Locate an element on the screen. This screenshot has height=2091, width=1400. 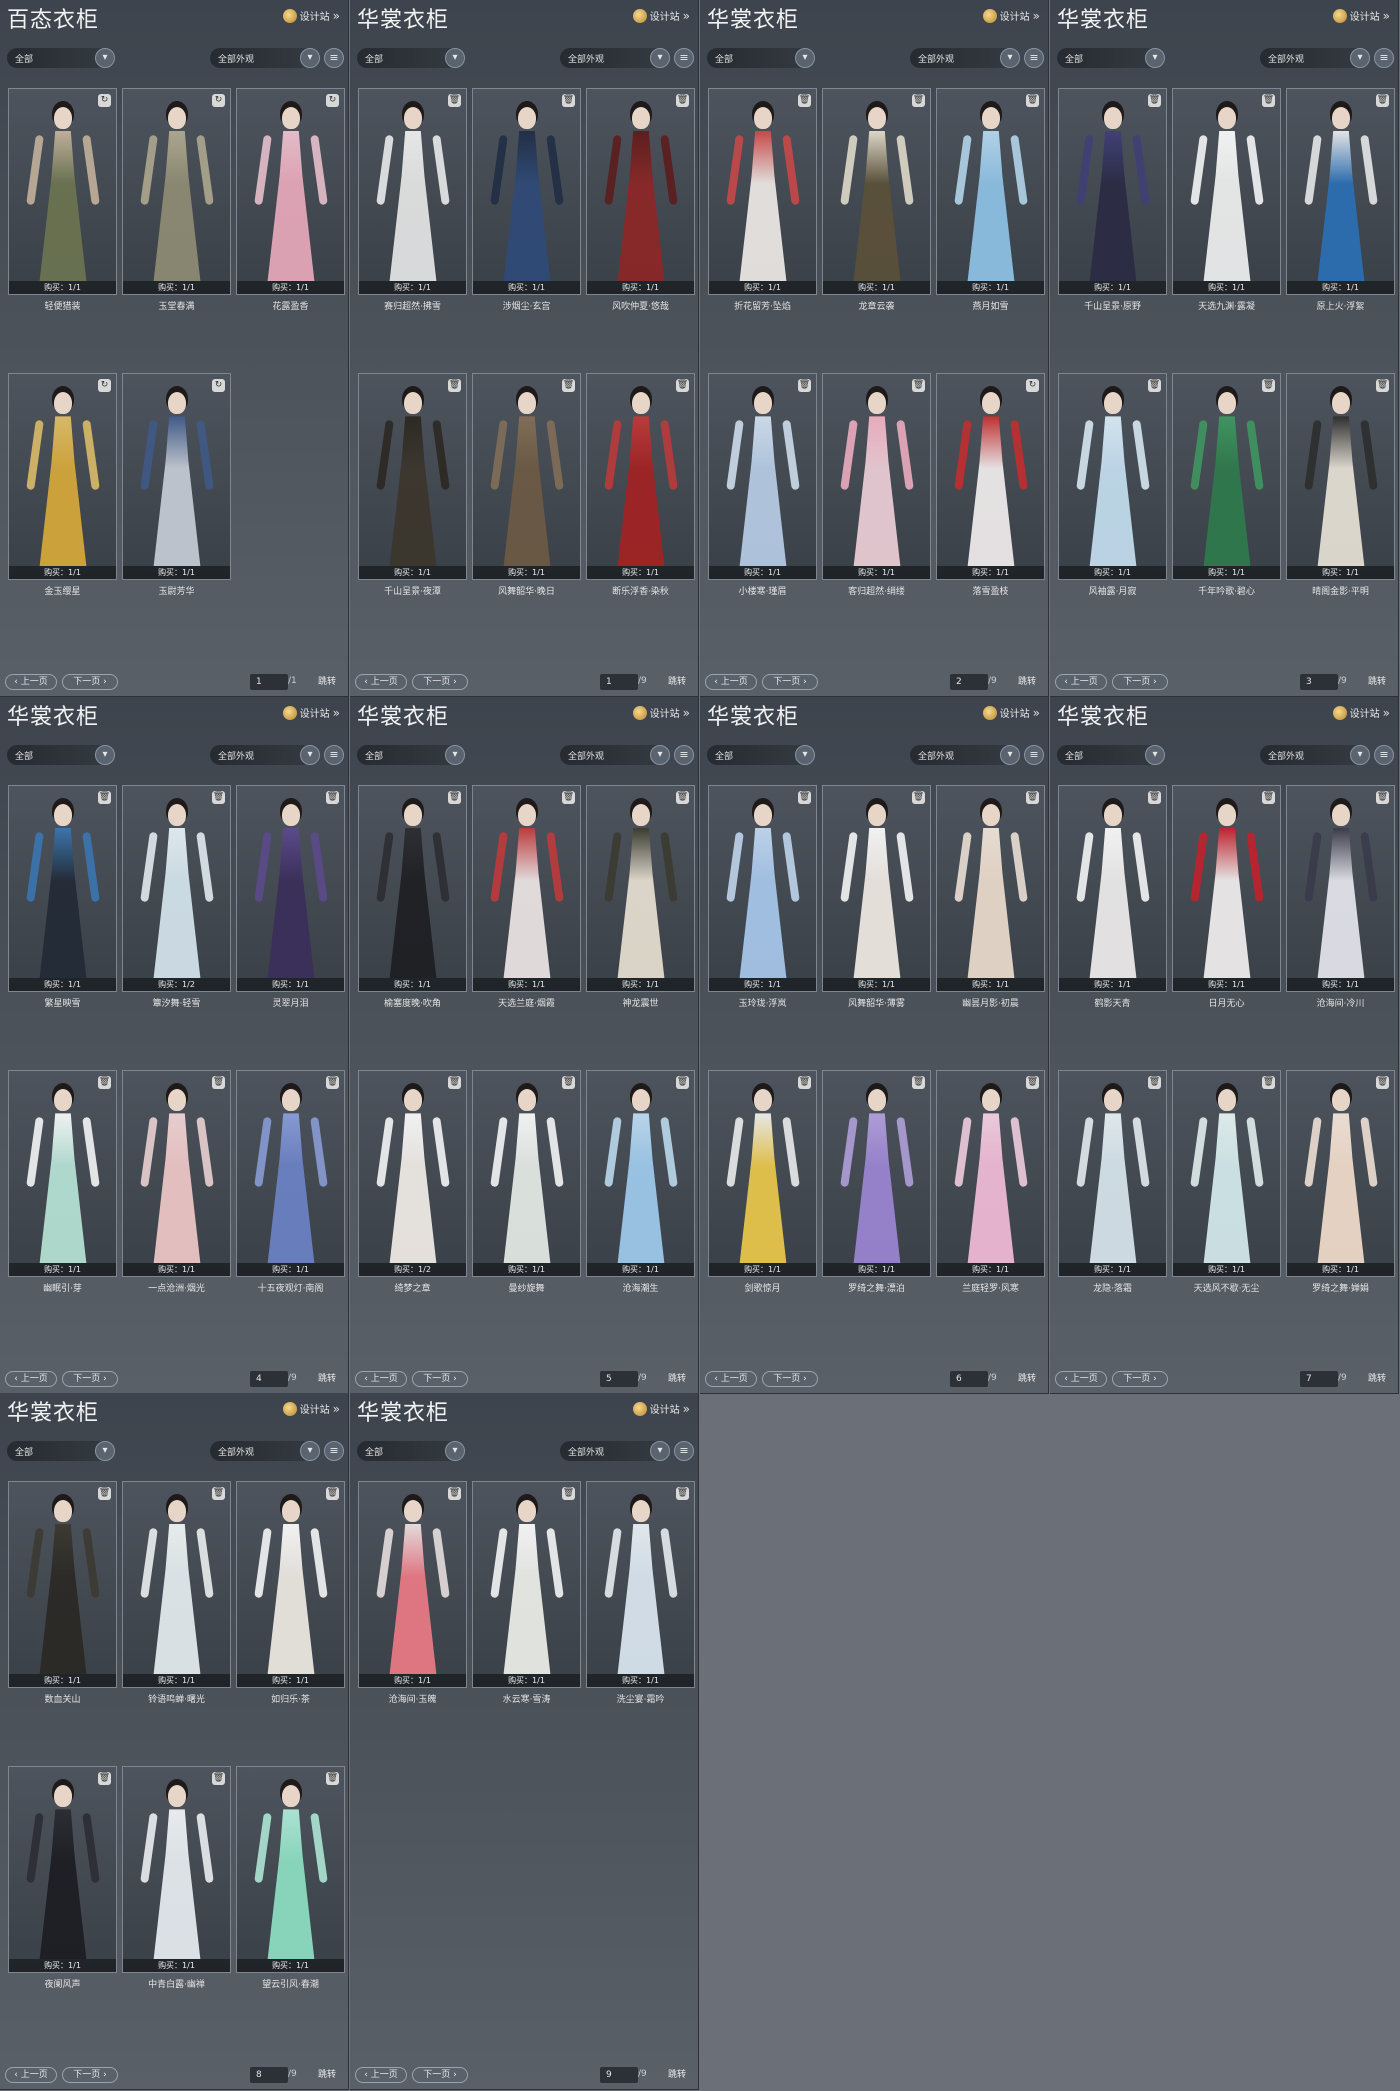
outfit-card: 🗑 购买：1/1 幽眠引·芽 is located at coordinates (62, 1185).